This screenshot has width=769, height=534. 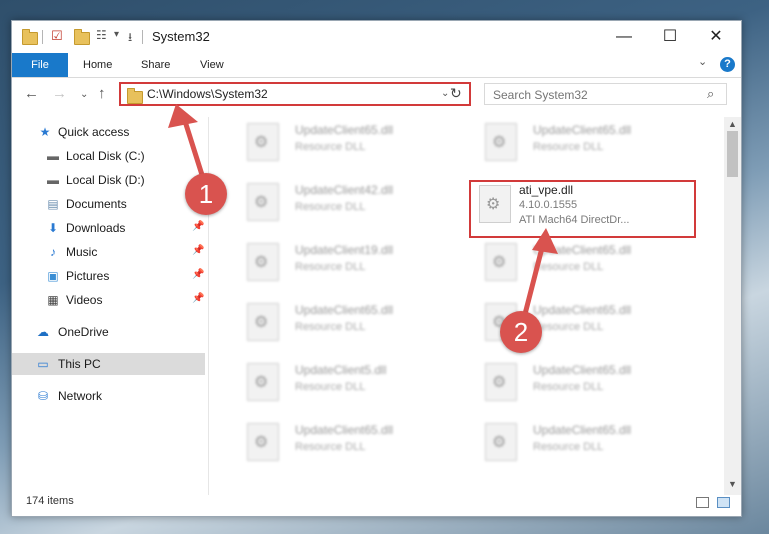 What do you see at coordinates (206, 194) in the screenshot?
I see `step-1-badge: 1` at bounding box center [206, 194].